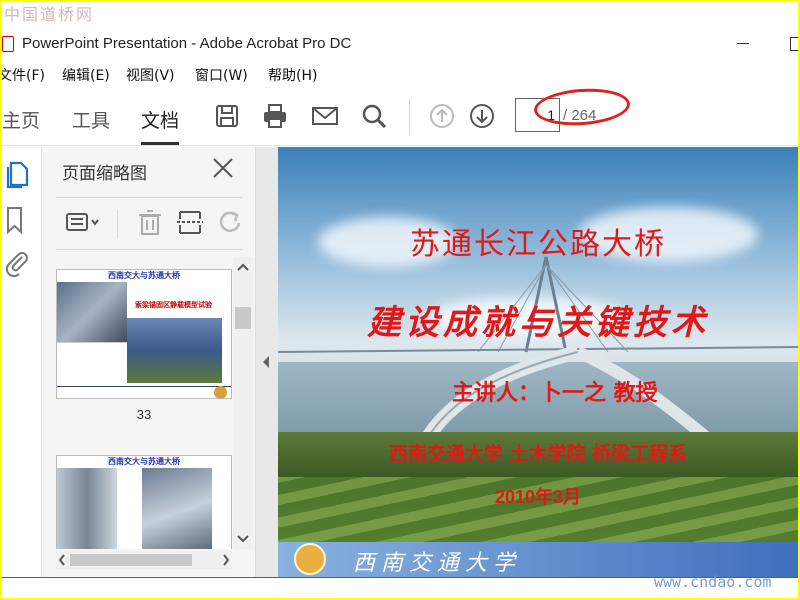  What do you see at coordinates (442, 116) in the screenshot?
I see `page-up-icon` at bounding box center [442, 116].